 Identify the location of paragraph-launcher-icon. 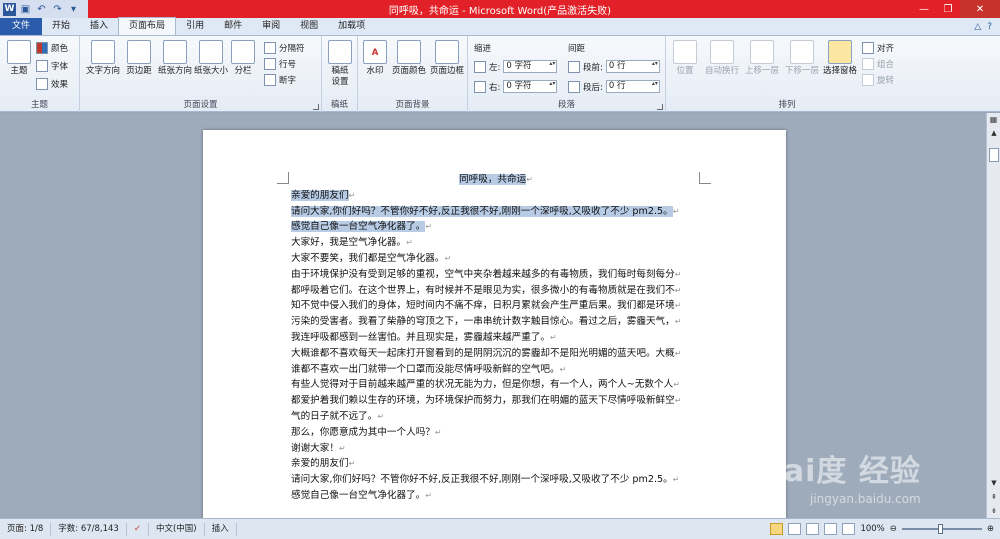
(660, 107).